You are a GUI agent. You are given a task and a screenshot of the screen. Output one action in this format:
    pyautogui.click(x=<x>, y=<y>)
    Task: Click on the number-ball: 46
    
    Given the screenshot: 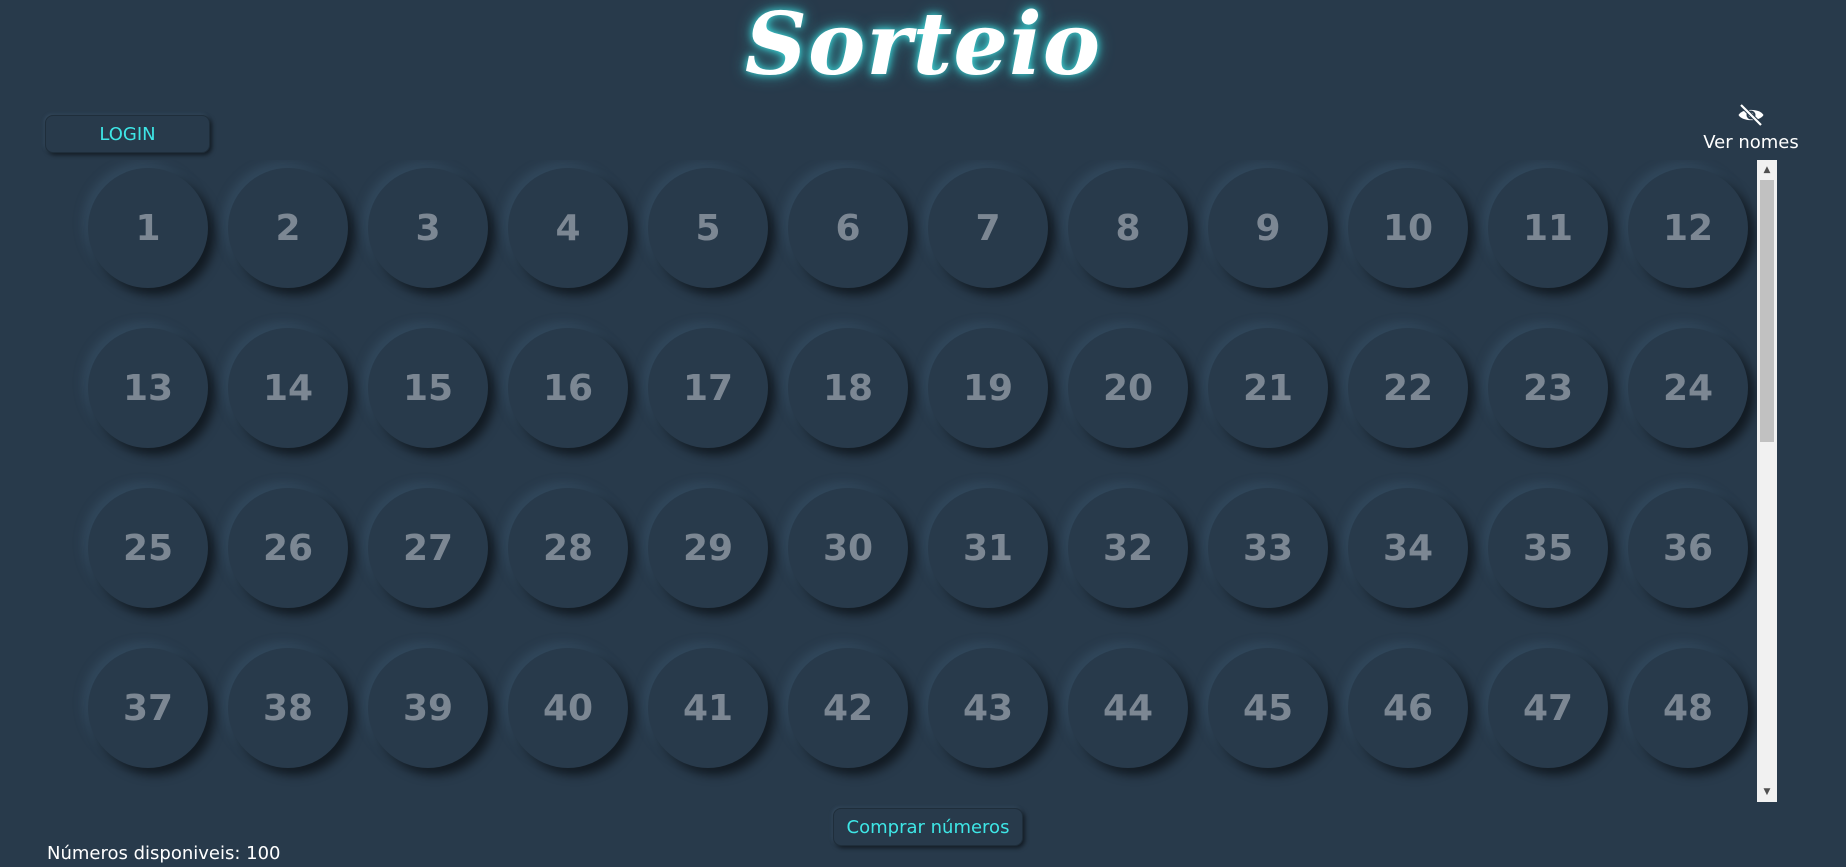 What is the action you would take?
    pyautogui.click(x=1408, y=708)
    